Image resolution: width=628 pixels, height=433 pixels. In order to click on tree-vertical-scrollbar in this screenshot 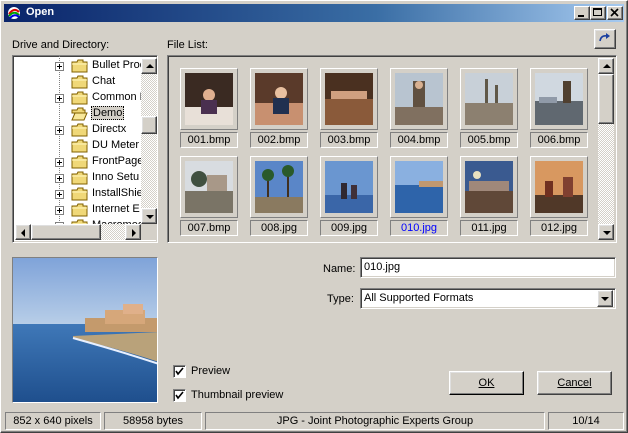, I will do `click(149, 141)`.